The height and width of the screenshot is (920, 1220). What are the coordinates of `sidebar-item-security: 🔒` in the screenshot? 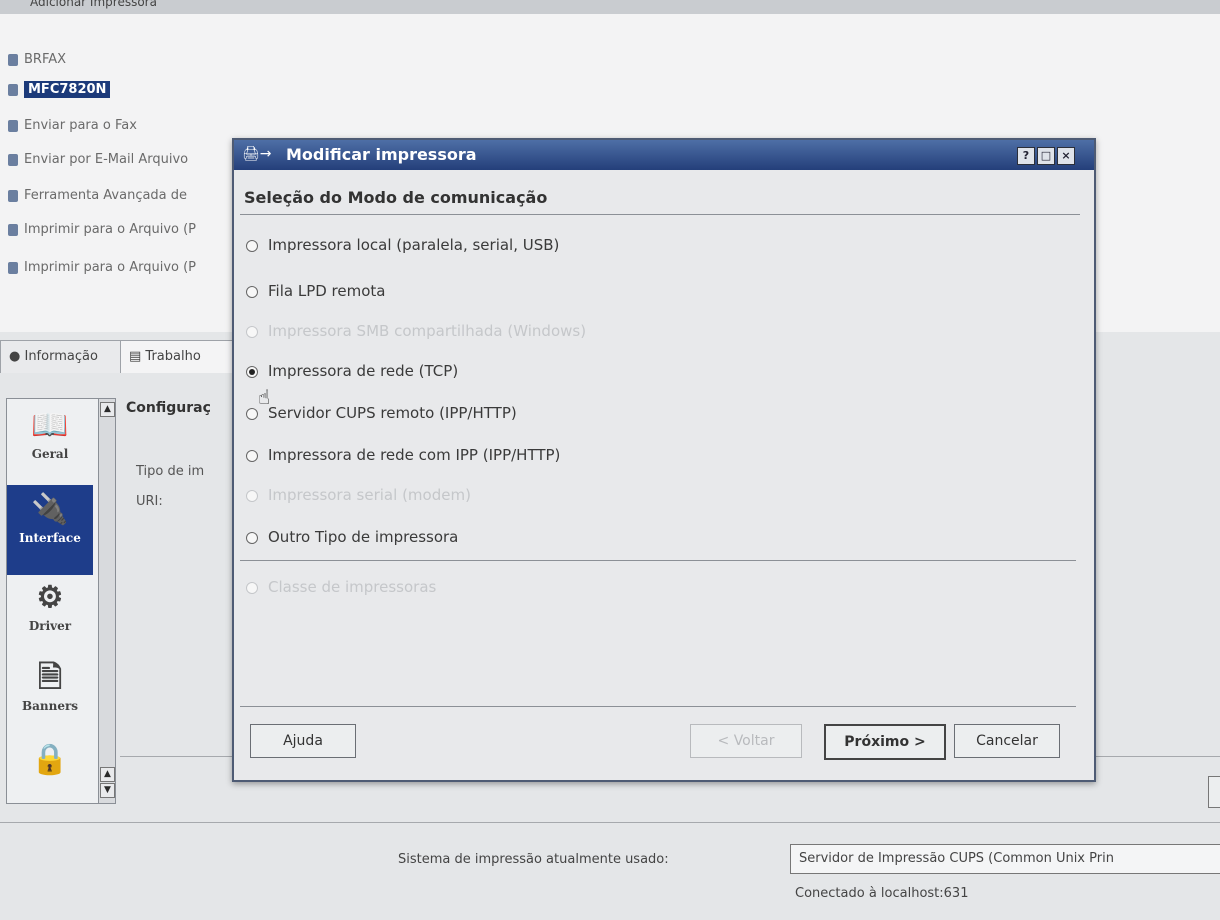 It's located at (50, 768).